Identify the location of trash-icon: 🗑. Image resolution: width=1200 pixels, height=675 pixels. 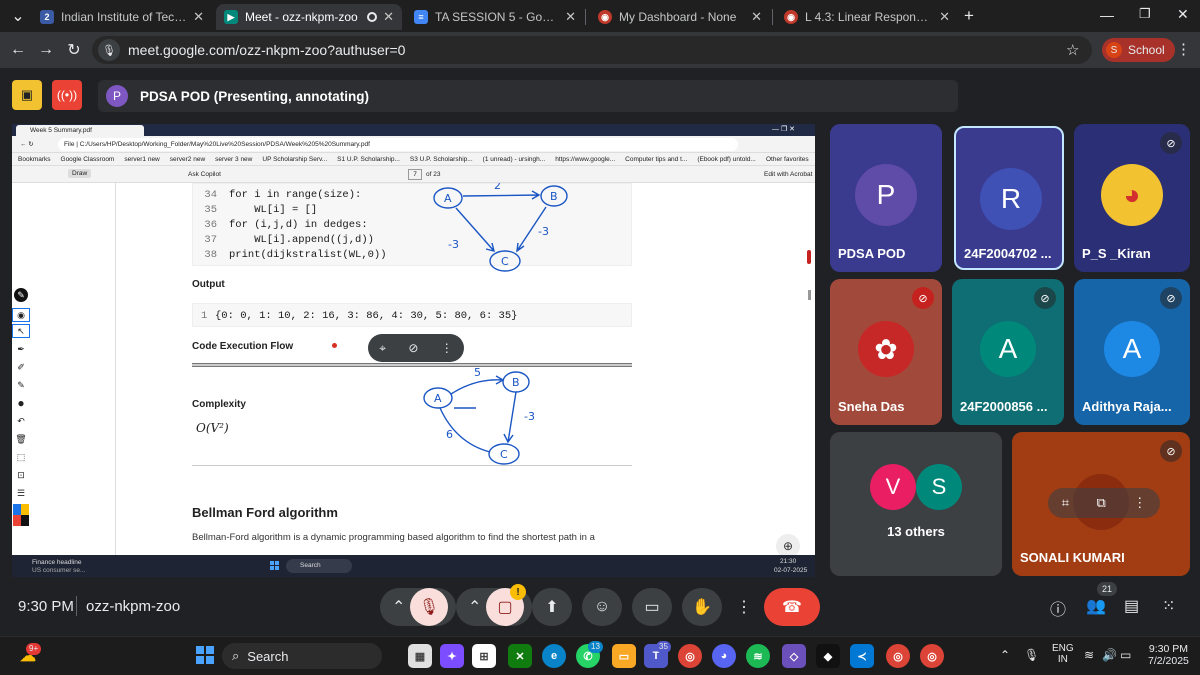
(21, 439).